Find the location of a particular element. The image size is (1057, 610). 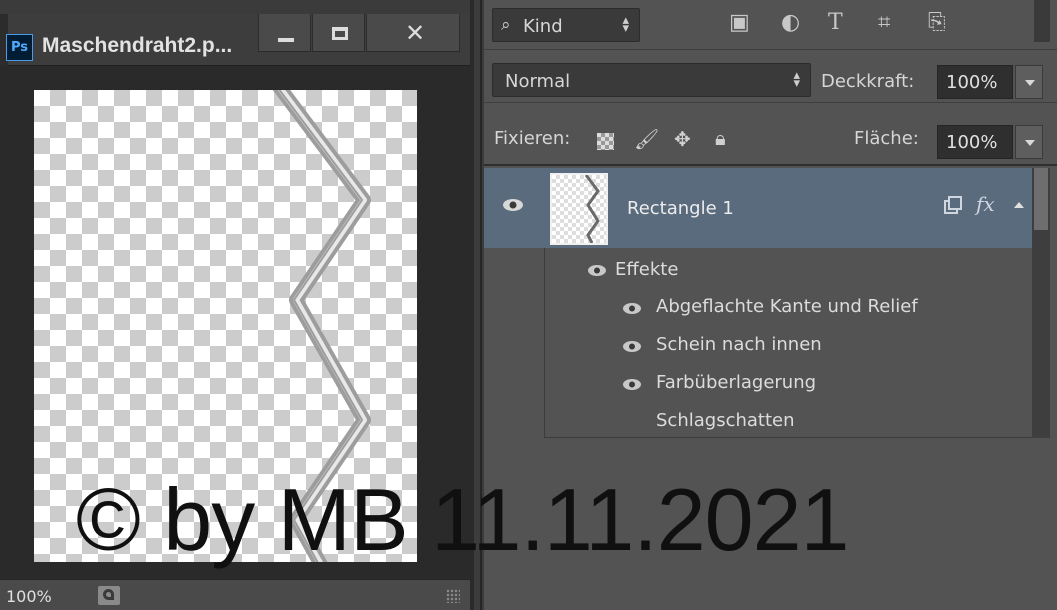

scrollbar-thumb is located at coordinates (1041, 199).